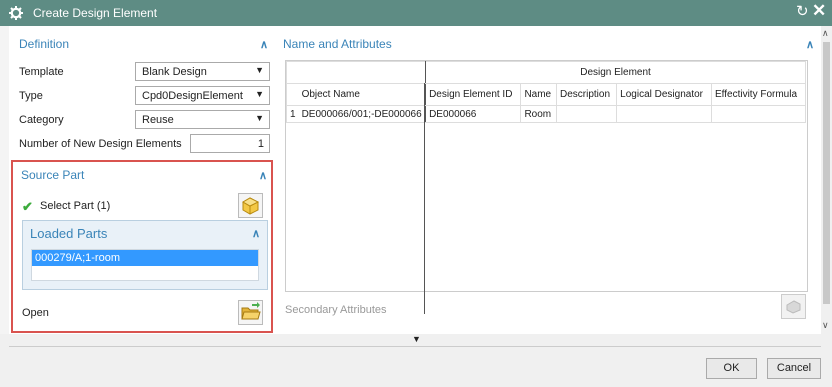  I want to click on footer-bar: ▼ OK Cancel, so click(416, 360).